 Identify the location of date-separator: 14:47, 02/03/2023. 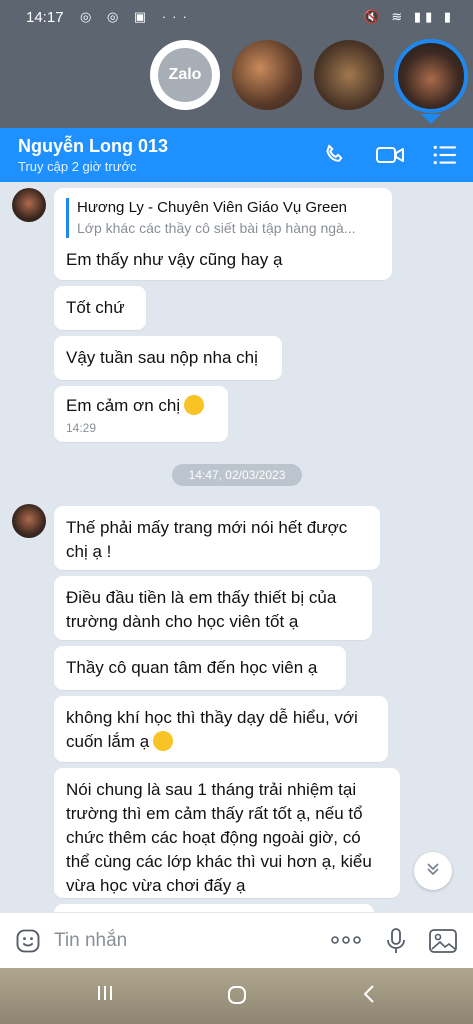
(237, 475).